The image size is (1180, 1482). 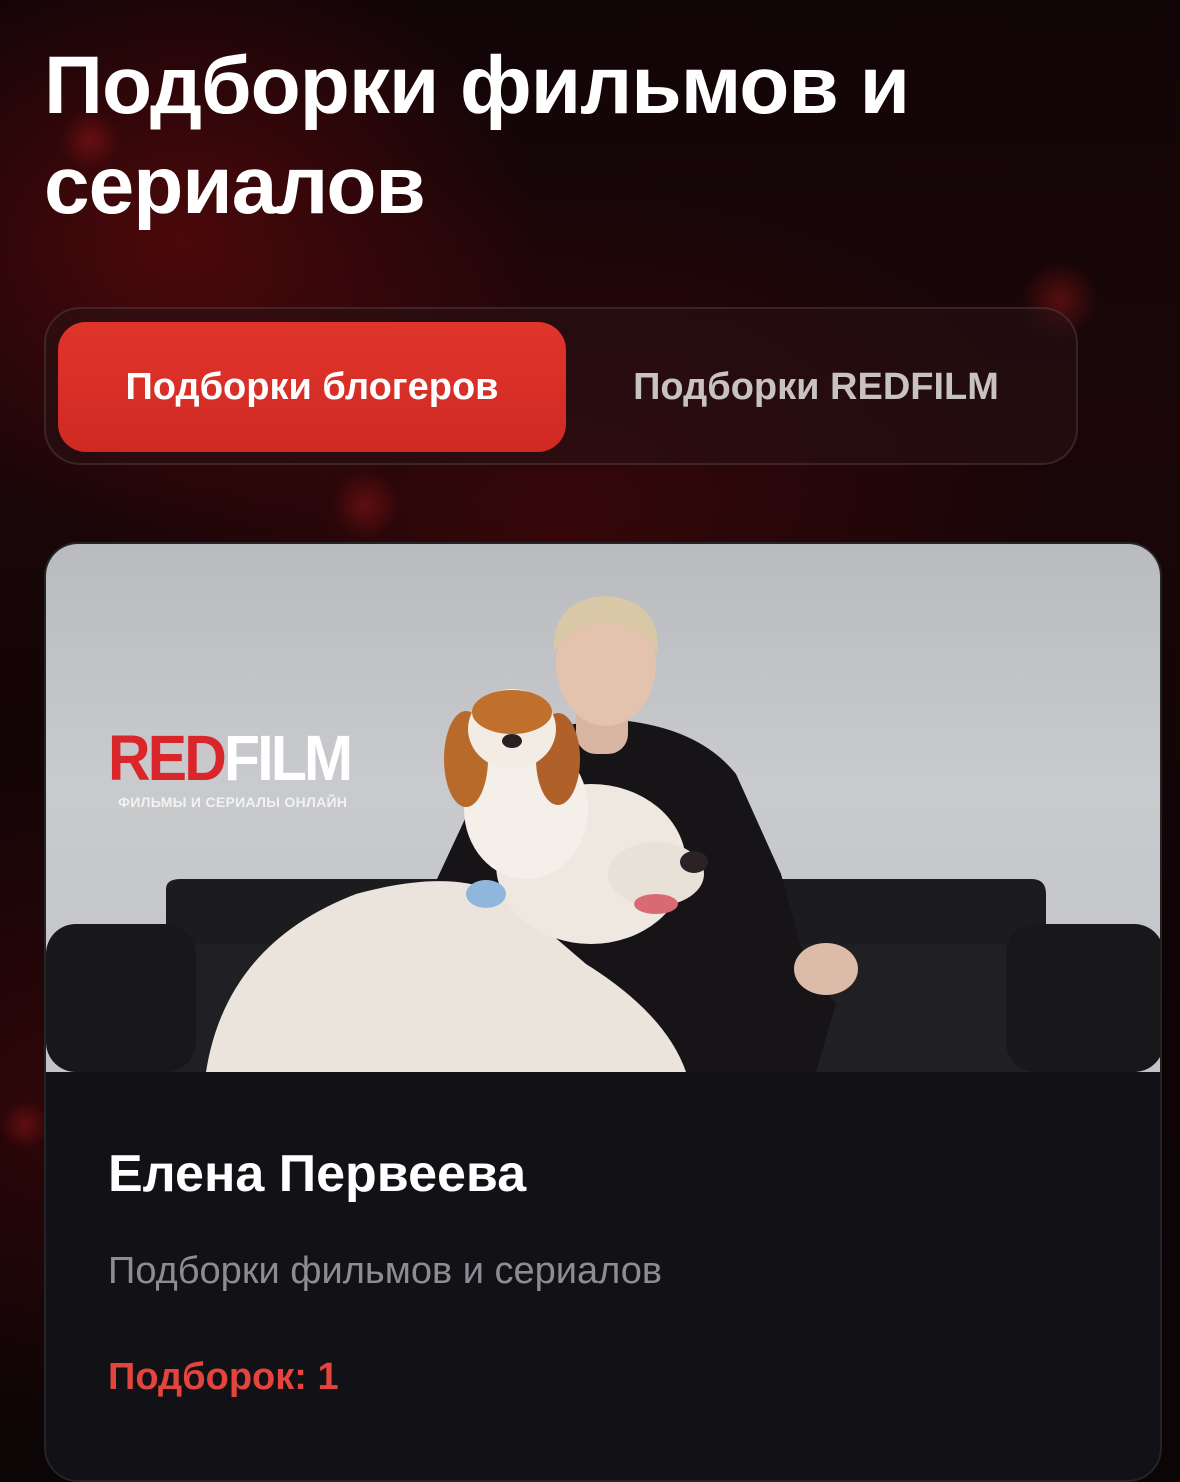 I want to click on page-title: Подборки фильмов и сериалов, so click(x=477, y=135).